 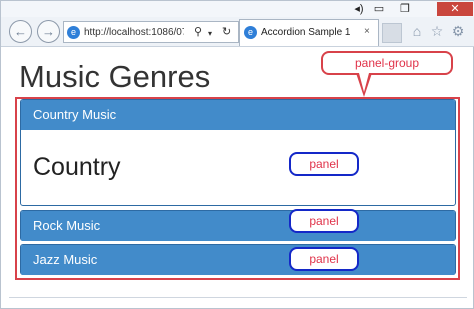 What do you see at coordinates (417, 31) in the screenshot?
I see `home-icon: ⌂` at bounding box center [417, 31].